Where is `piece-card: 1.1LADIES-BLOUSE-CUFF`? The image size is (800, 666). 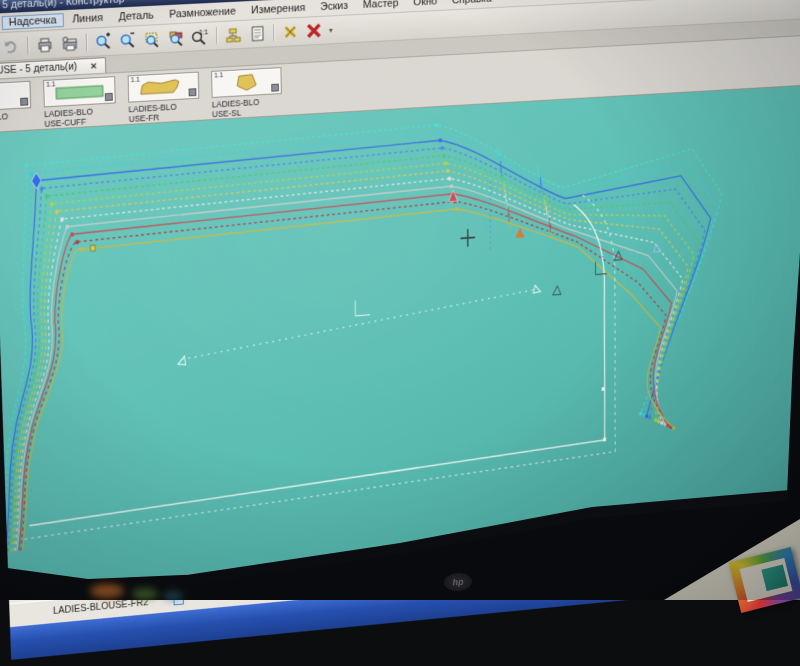 piece-card: 1.1LADIES-BLOUSE-CUFF is located at coordinates (79, 102).